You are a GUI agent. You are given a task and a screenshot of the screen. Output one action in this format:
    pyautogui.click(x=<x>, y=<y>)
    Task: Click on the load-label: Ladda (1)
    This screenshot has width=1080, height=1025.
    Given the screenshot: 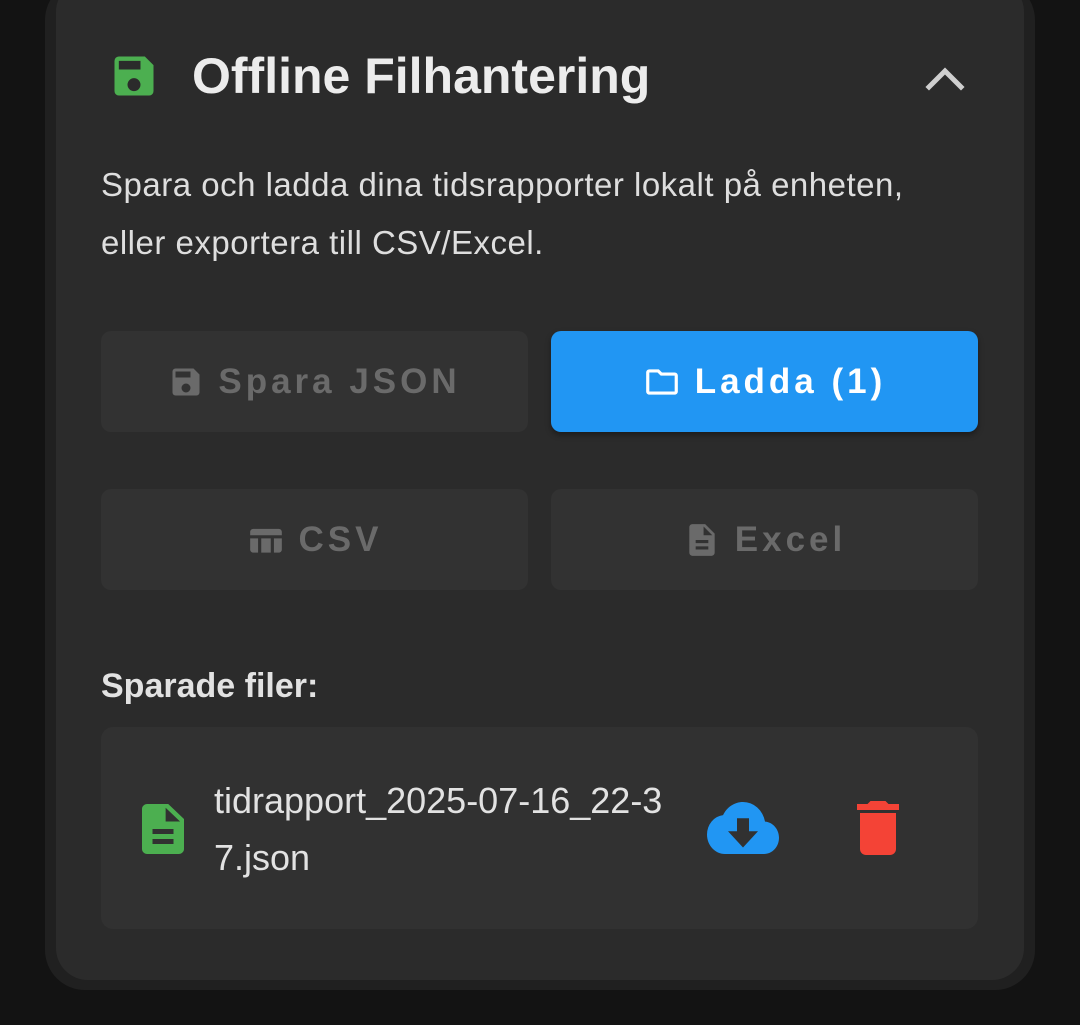 What is the action you would take?
    pyautogui.click(x=790, y=381)
    